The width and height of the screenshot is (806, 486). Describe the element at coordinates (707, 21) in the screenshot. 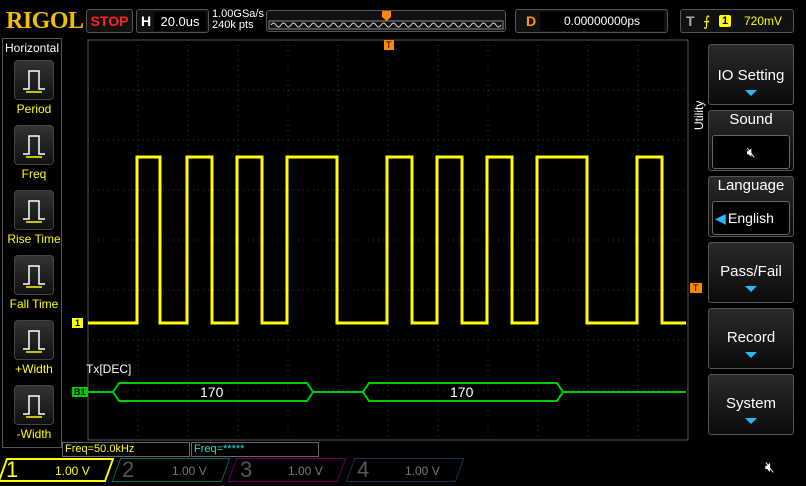

I see `rising-edge-icon: ⨍` at that location.